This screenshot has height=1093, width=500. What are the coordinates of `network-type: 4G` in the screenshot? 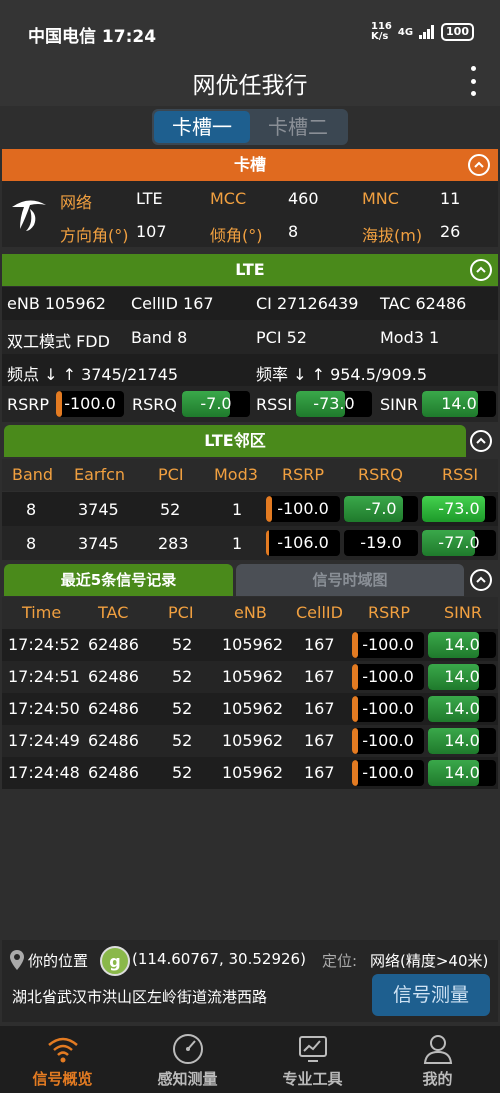 It's located at (405, 32).